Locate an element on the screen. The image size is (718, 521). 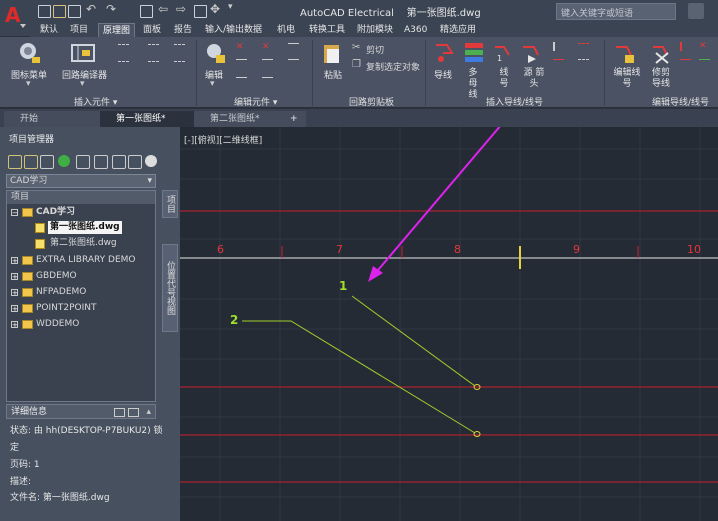
project-properties-icon is located at coordinates (83, 162).